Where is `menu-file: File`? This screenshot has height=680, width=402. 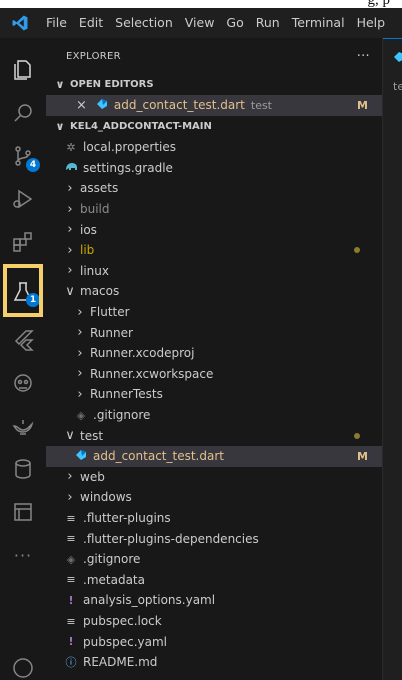
menu-file: File is located at coordinates (56, 23).